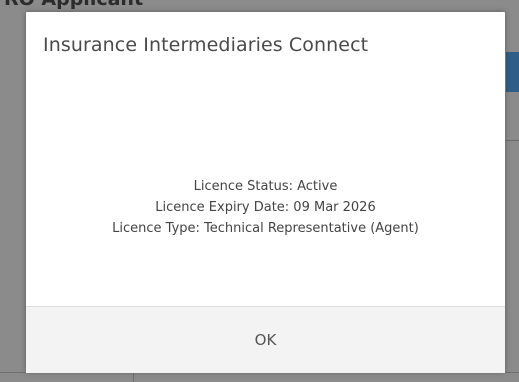 Image resolution: width=519 pixels, height=382 pixels. Describe the element at coordinates (512, 140) in the screenshot. I see `background-divider` at that location.